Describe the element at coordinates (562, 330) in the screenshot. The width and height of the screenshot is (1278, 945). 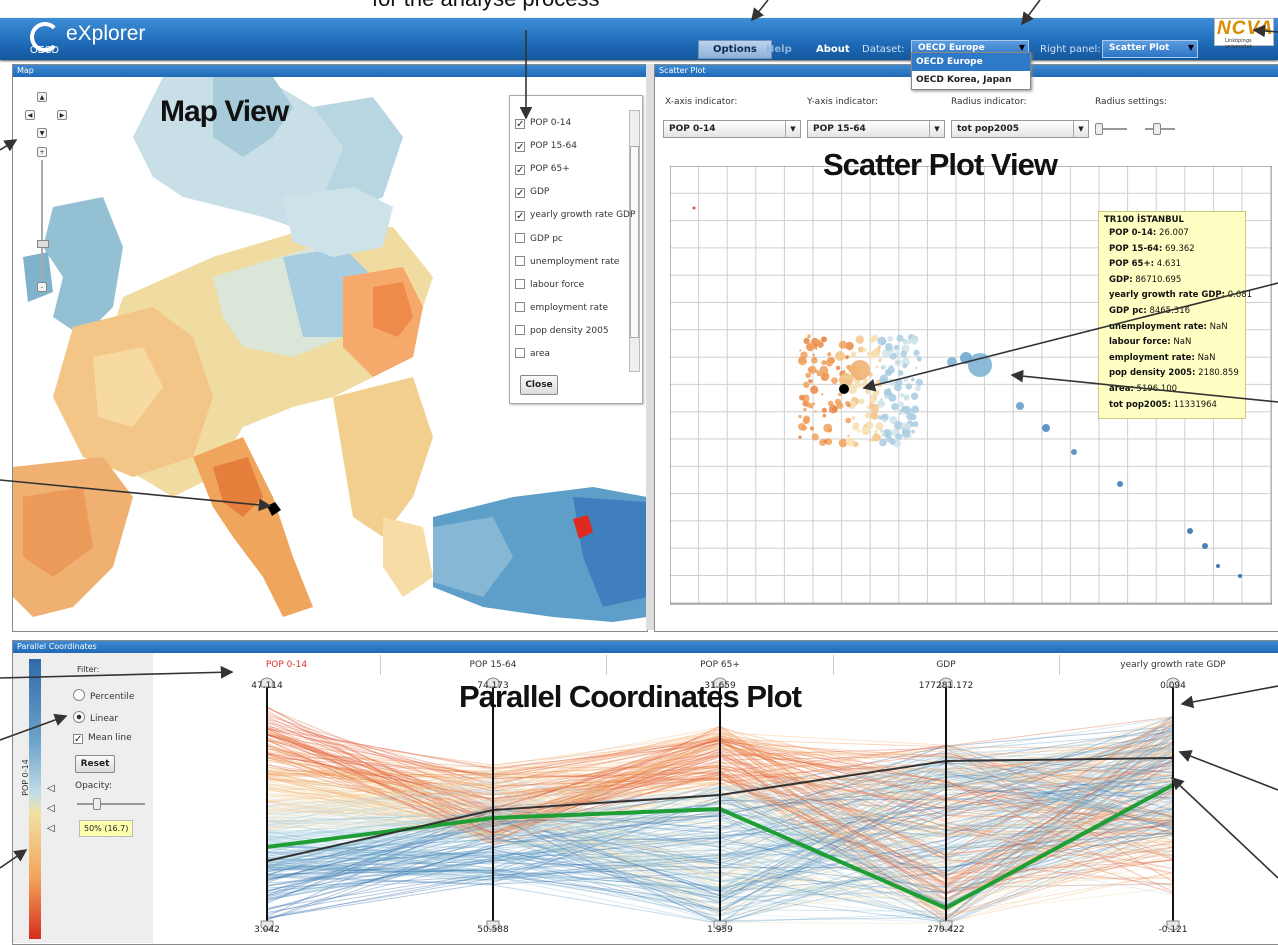
I see `indicator-item: pop density 2005` at that location.